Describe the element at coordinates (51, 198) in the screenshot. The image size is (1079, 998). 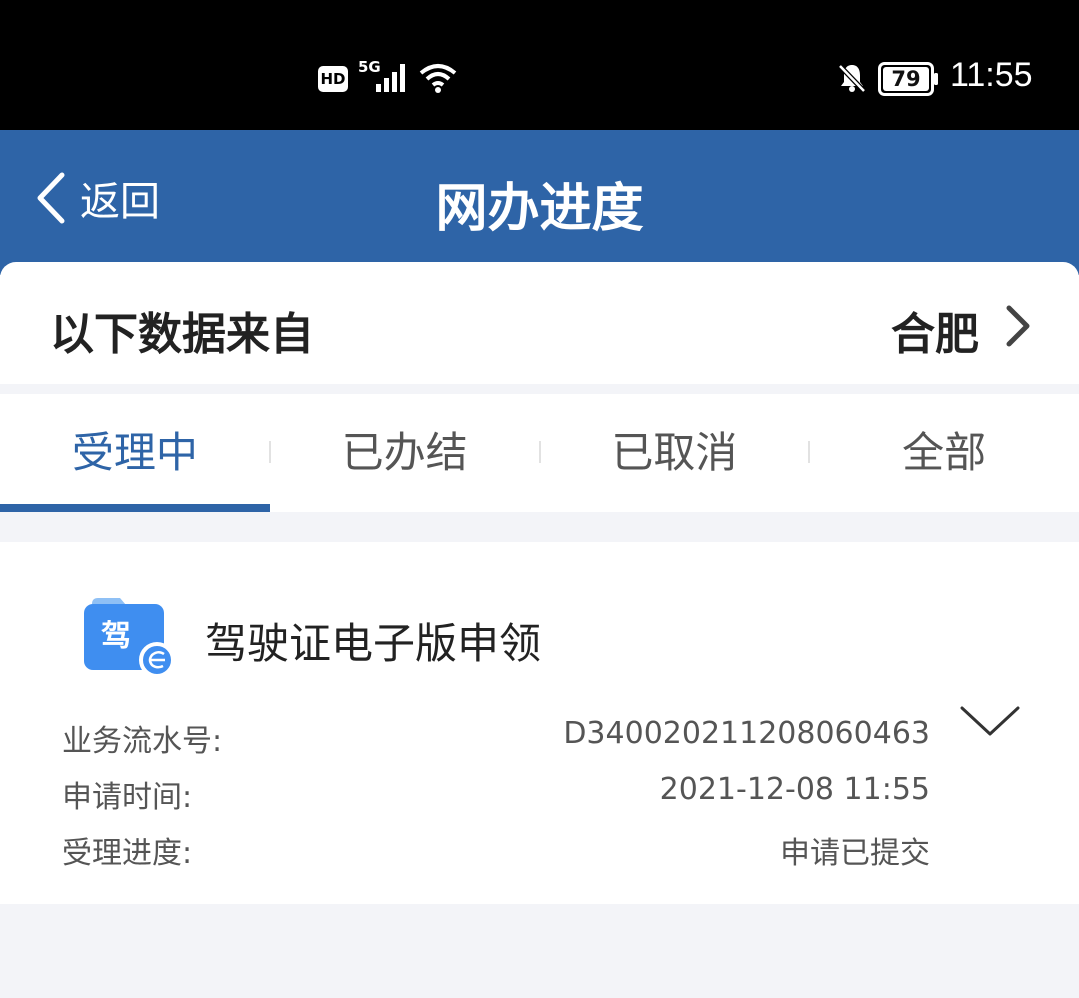
I see `chevron-left-icon` at that location.